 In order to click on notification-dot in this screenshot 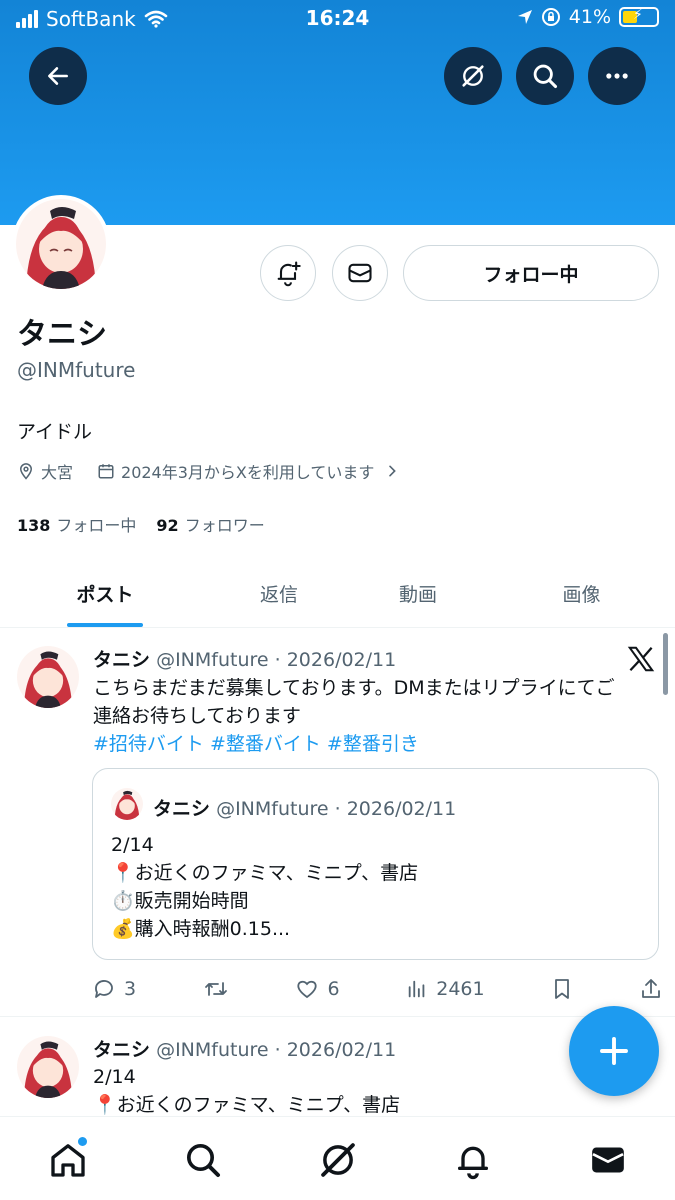, I will do `click(82, 1141)`.